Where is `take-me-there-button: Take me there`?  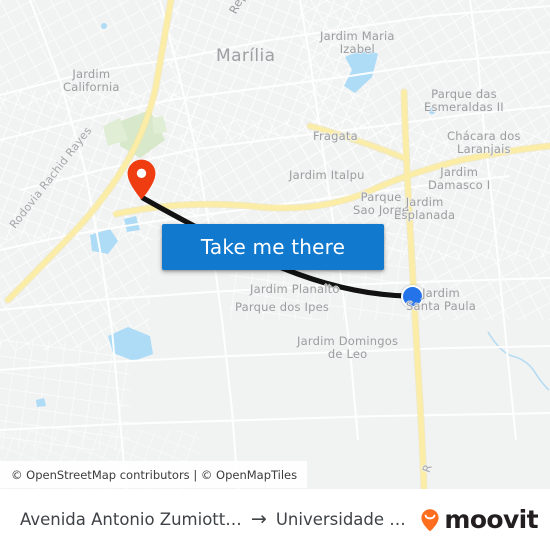
take-me-there-button: Take me there is located at coordinates (273, 247).